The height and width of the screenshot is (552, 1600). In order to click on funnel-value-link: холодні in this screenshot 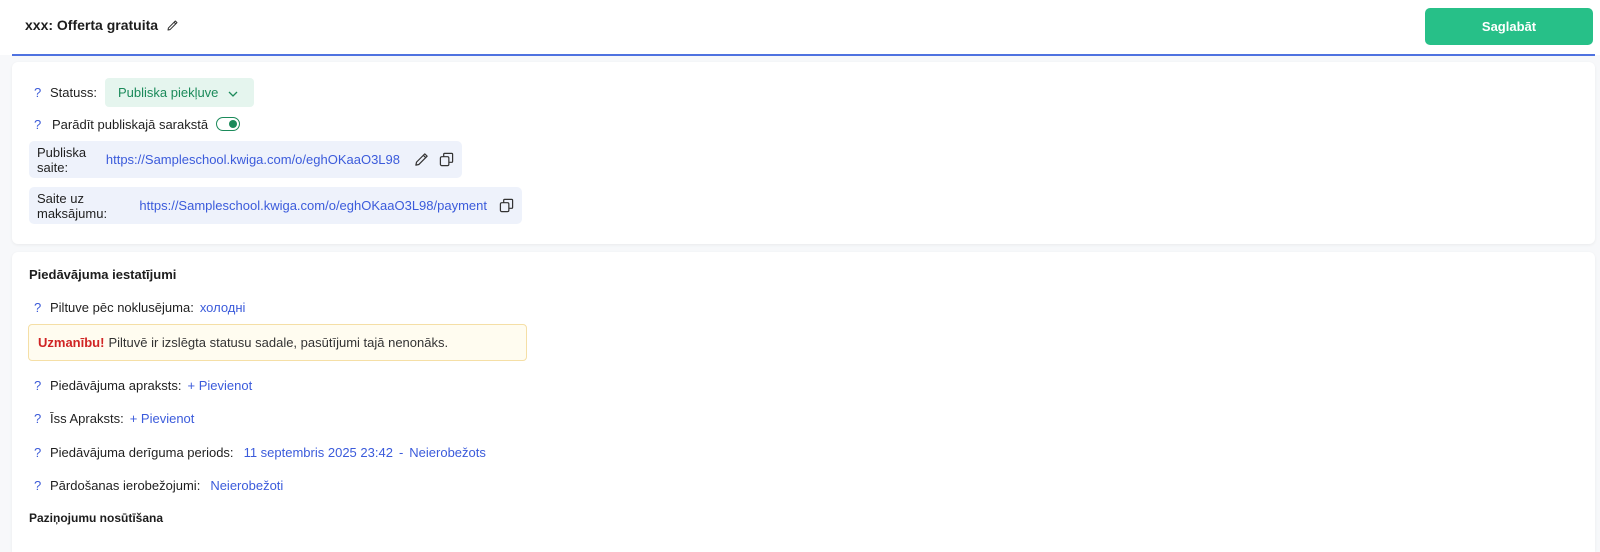, I will do `click(223, 307)`.